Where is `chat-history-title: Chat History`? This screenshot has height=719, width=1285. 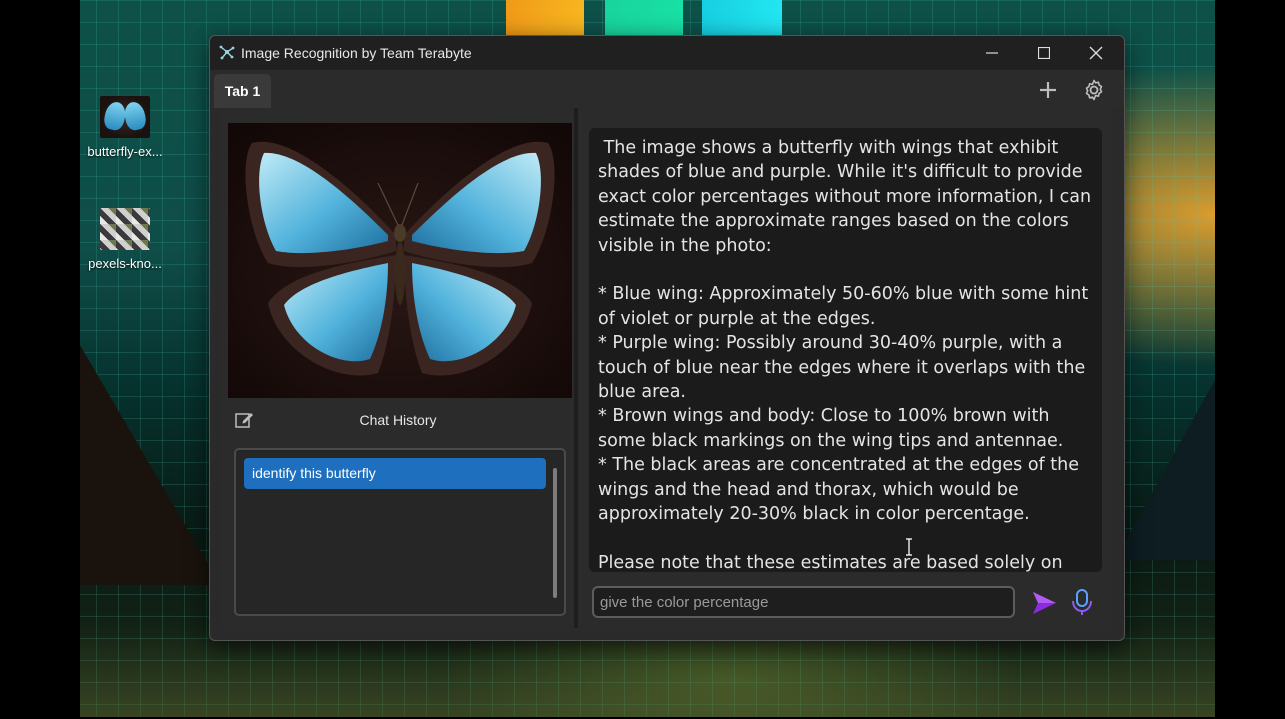
chat-history-title: Chat History is located at coordinates (398, 420).